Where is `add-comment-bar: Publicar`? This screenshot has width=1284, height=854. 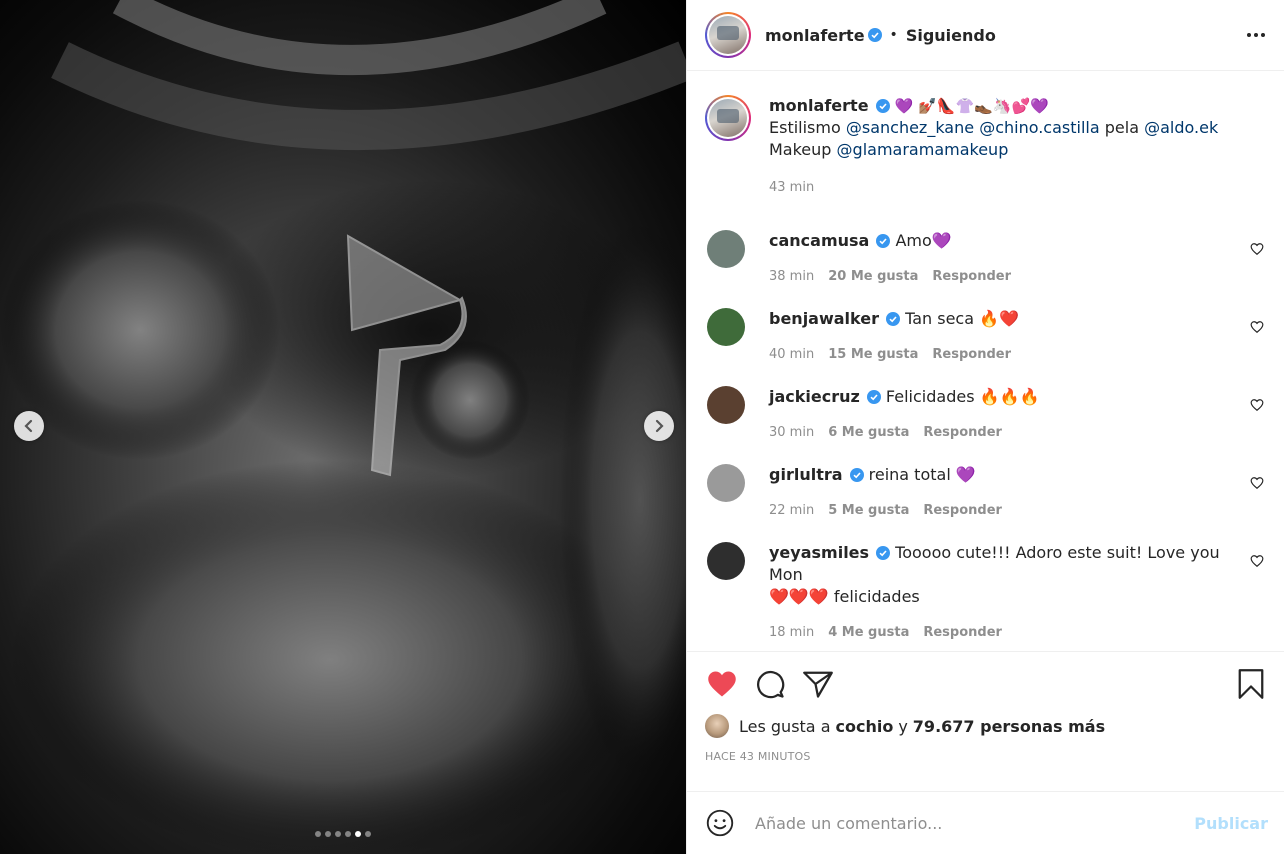 add-comment-bar: Publicar is located at coordinates (985, 822).